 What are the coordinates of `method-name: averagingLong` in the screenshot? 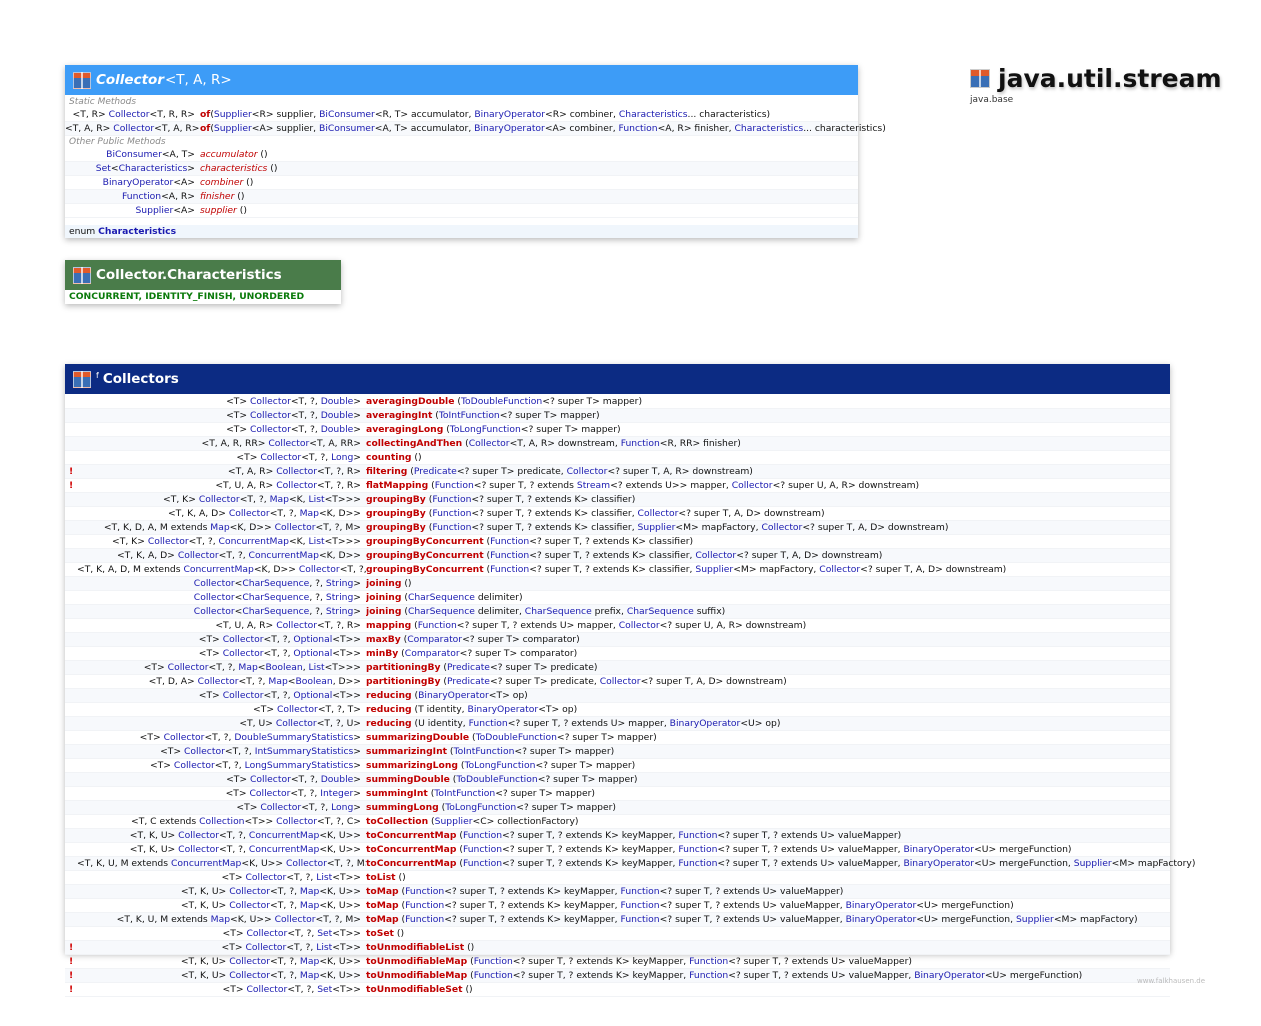 It's located at (404, 429).